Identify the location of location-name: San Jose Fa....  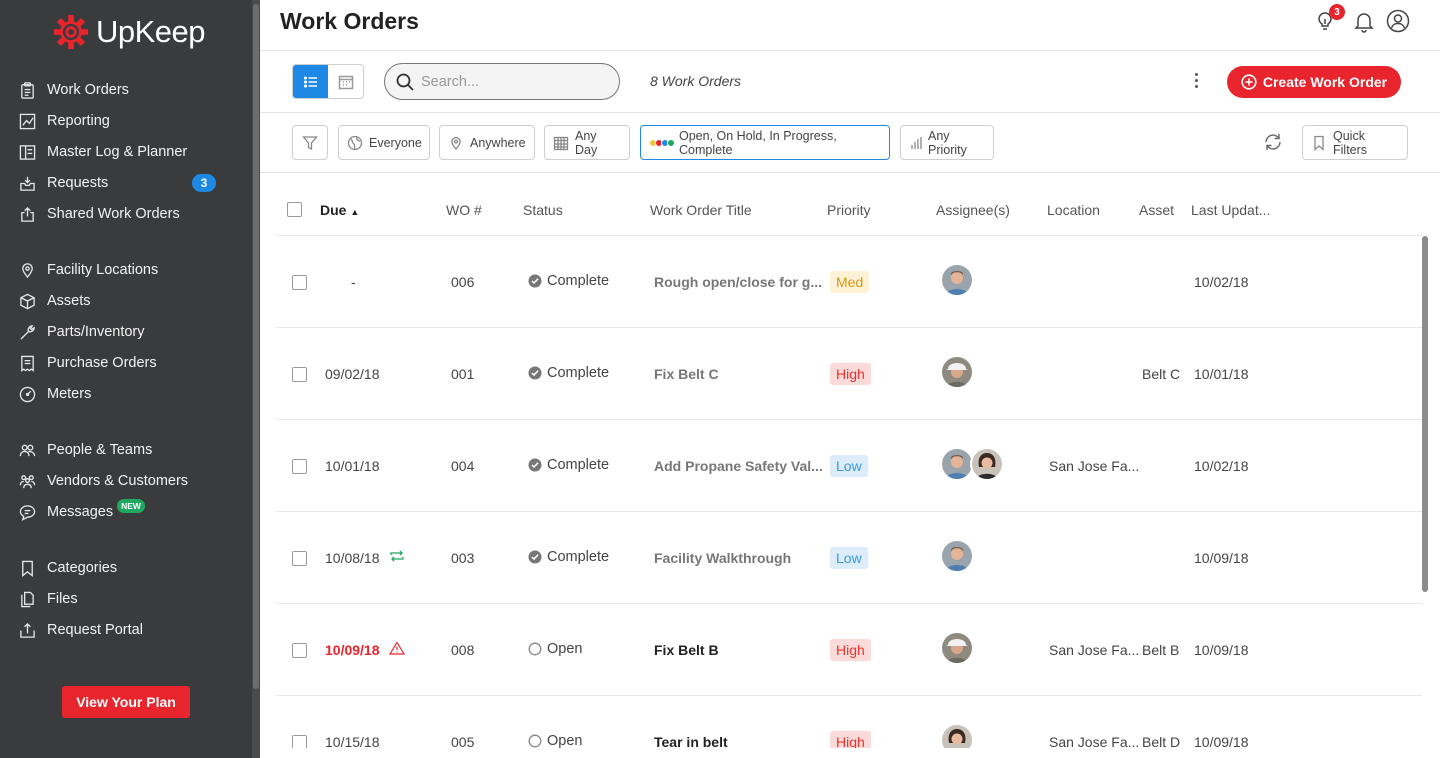
(1094, 466).